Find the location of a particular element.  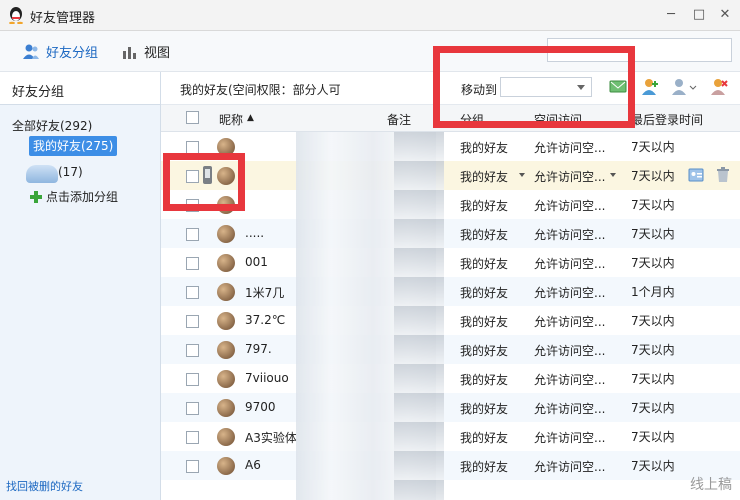

maximize-button: □ is located at coordinates (699, 15).